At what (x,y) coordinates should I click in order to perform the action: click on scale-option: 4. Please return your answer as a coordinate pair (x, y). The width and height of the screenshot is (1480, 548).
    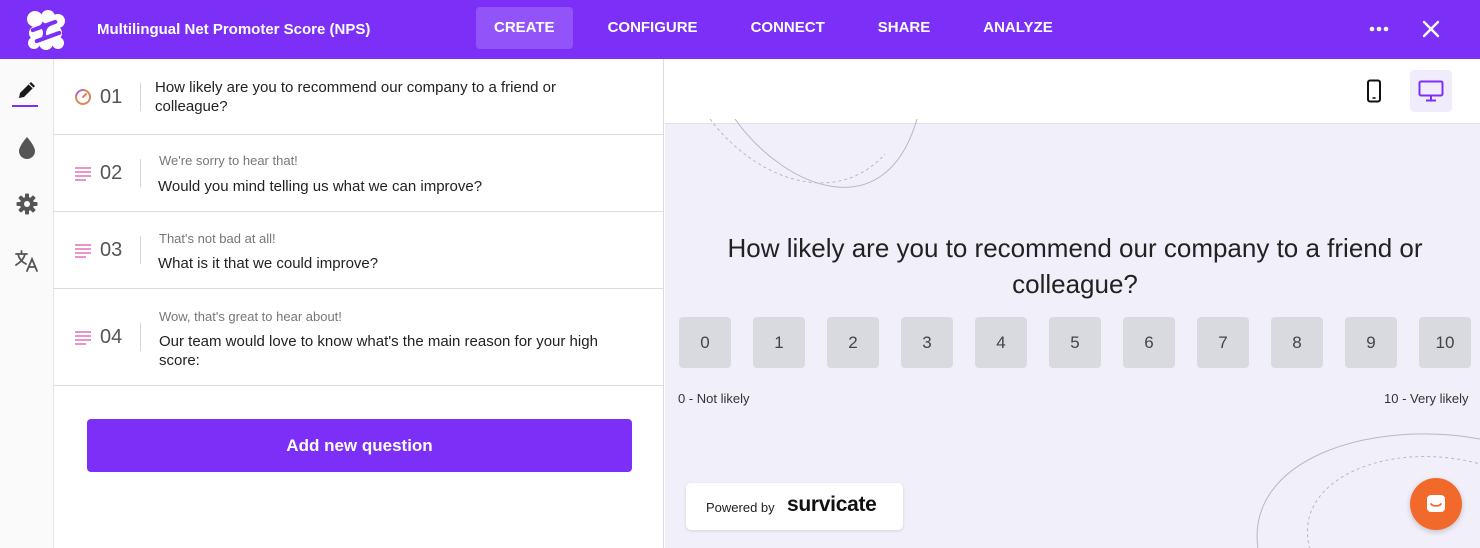
    Looking at the image, I should click on (1001, 342).